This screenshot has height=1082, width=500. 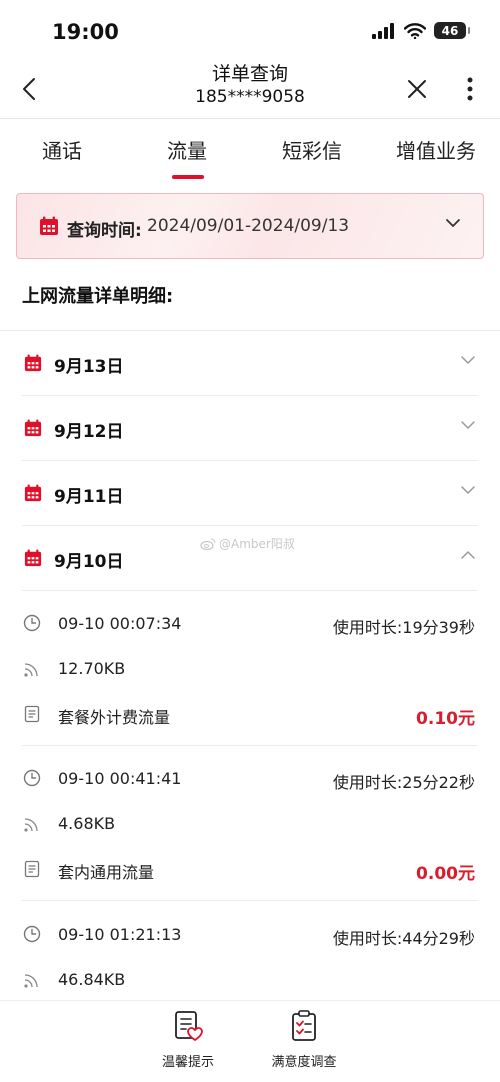 What do you see at coordinates (403, 782) in the screenshot?
I see `record-duration: 使用时长:25分22秒` at bounding box center [403, 782].